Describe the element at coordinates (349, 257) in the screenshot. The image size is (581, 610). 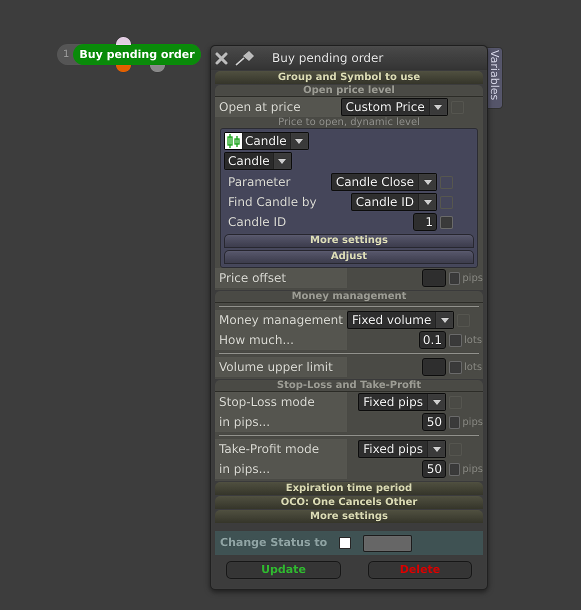
I see `section-button: Adjust` at that location.